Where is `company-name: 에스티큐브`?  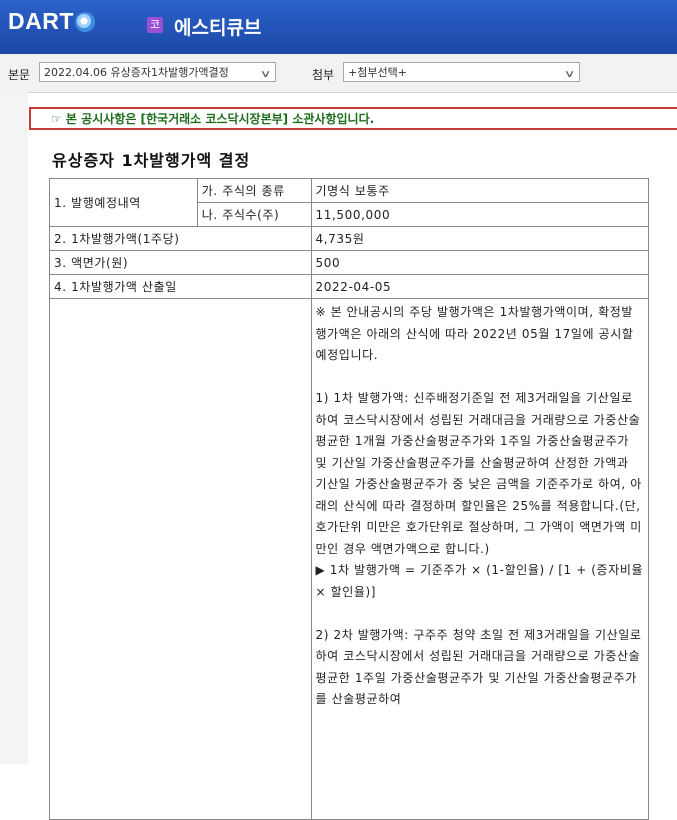 company-name: 에스티큐브 is located at coordinates (217, 26).